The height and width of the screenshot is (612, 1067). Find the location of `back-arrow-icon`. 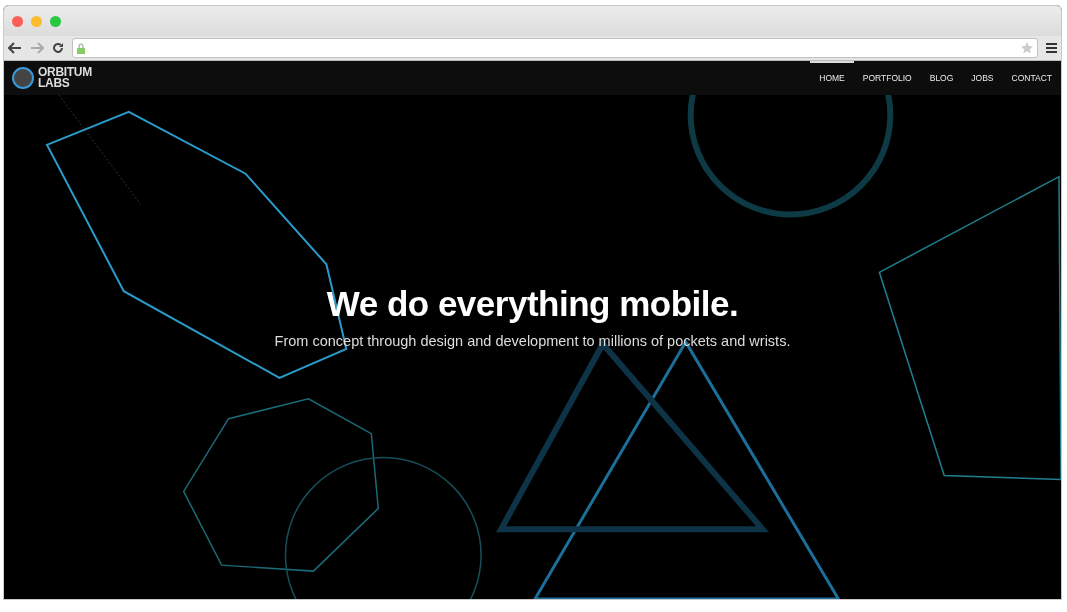

back-arrow-icon is located at coordinates (15, 48).